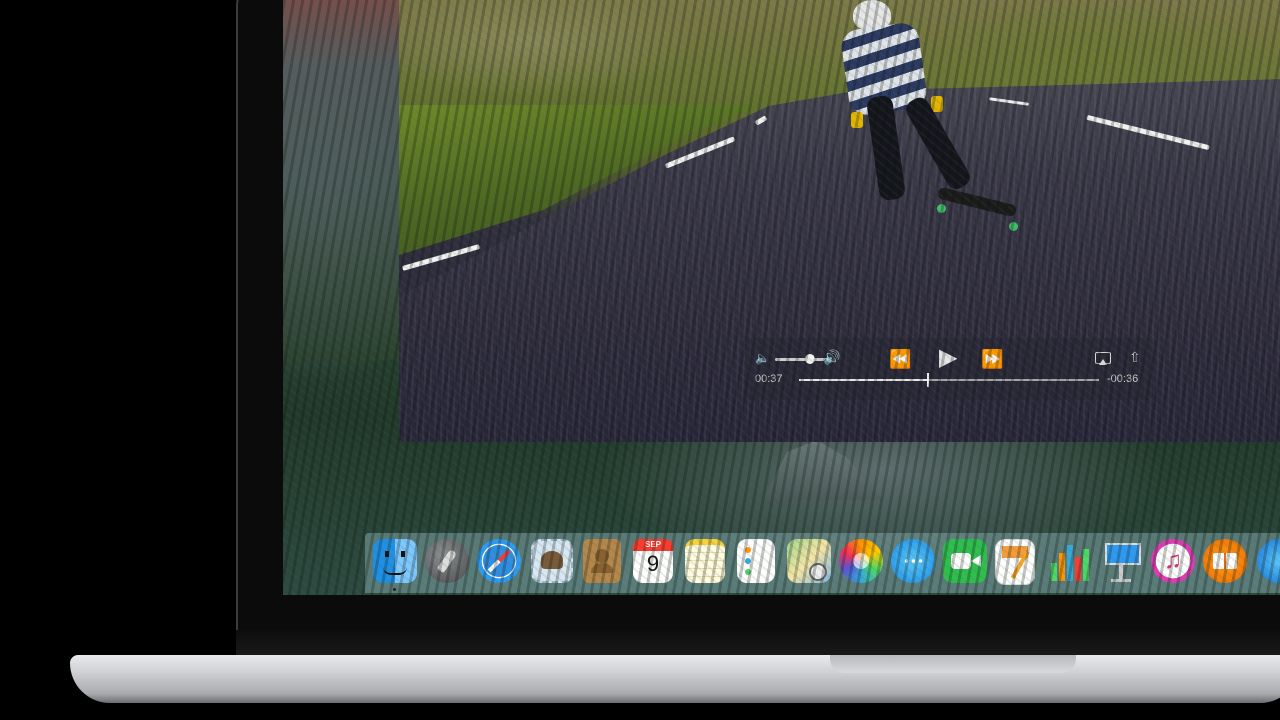 The height and width of the screenshot is (720, 1280). What do you see at coordinates (705, 561) in the screenshot?
I see `notes-icon` at bounding box center [705, 561].